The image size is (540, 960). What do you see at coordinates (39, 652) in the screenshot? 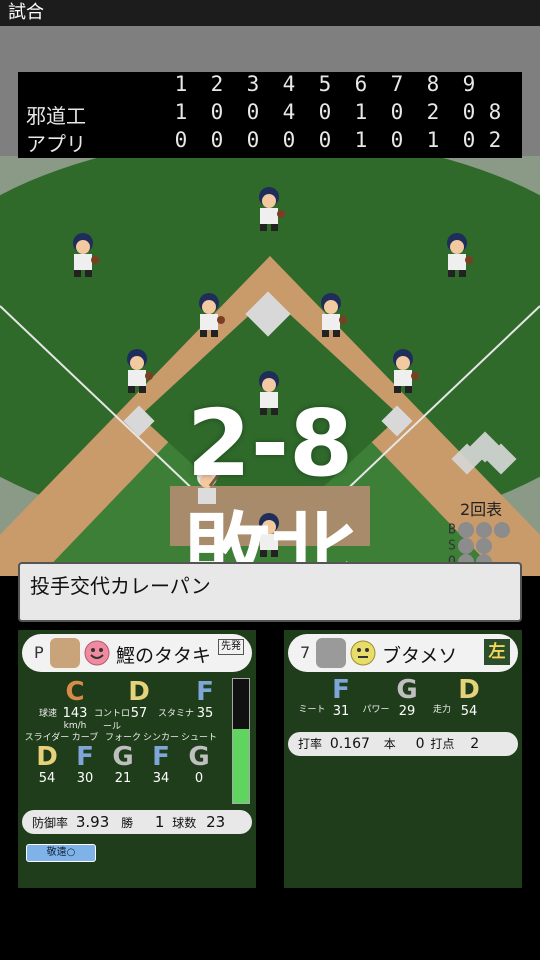
I see `position-label: P` at bounding box center [39, 652].